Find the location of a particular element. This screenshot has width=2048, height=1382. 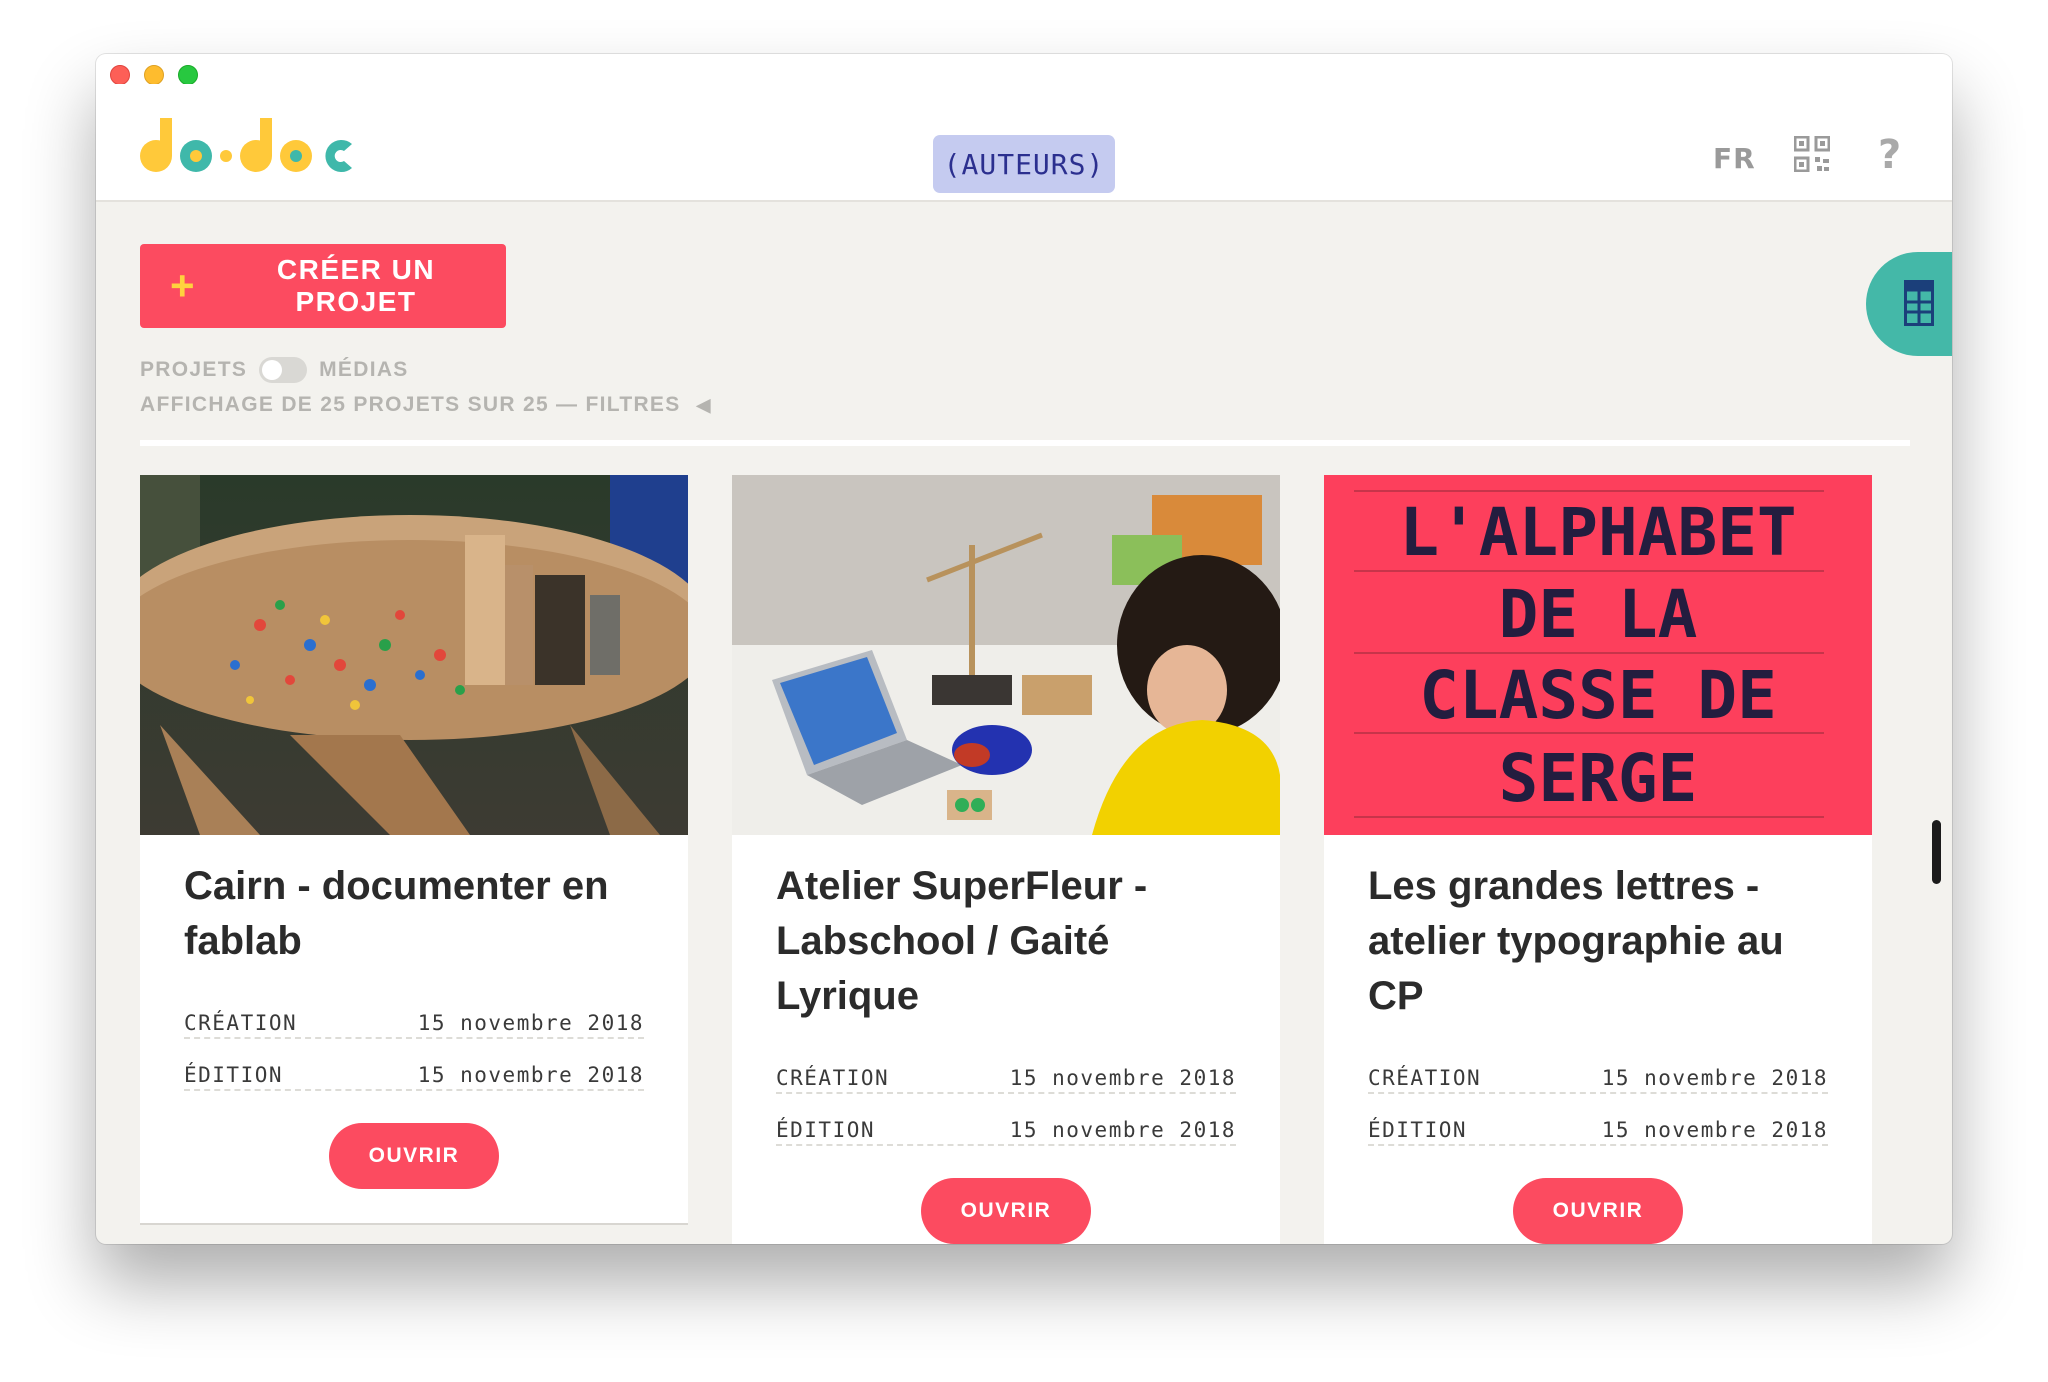

project-thumbnail: L'ALPHABET DE LA CLASSE DE SERGE is located at coordinates (1598, 655).